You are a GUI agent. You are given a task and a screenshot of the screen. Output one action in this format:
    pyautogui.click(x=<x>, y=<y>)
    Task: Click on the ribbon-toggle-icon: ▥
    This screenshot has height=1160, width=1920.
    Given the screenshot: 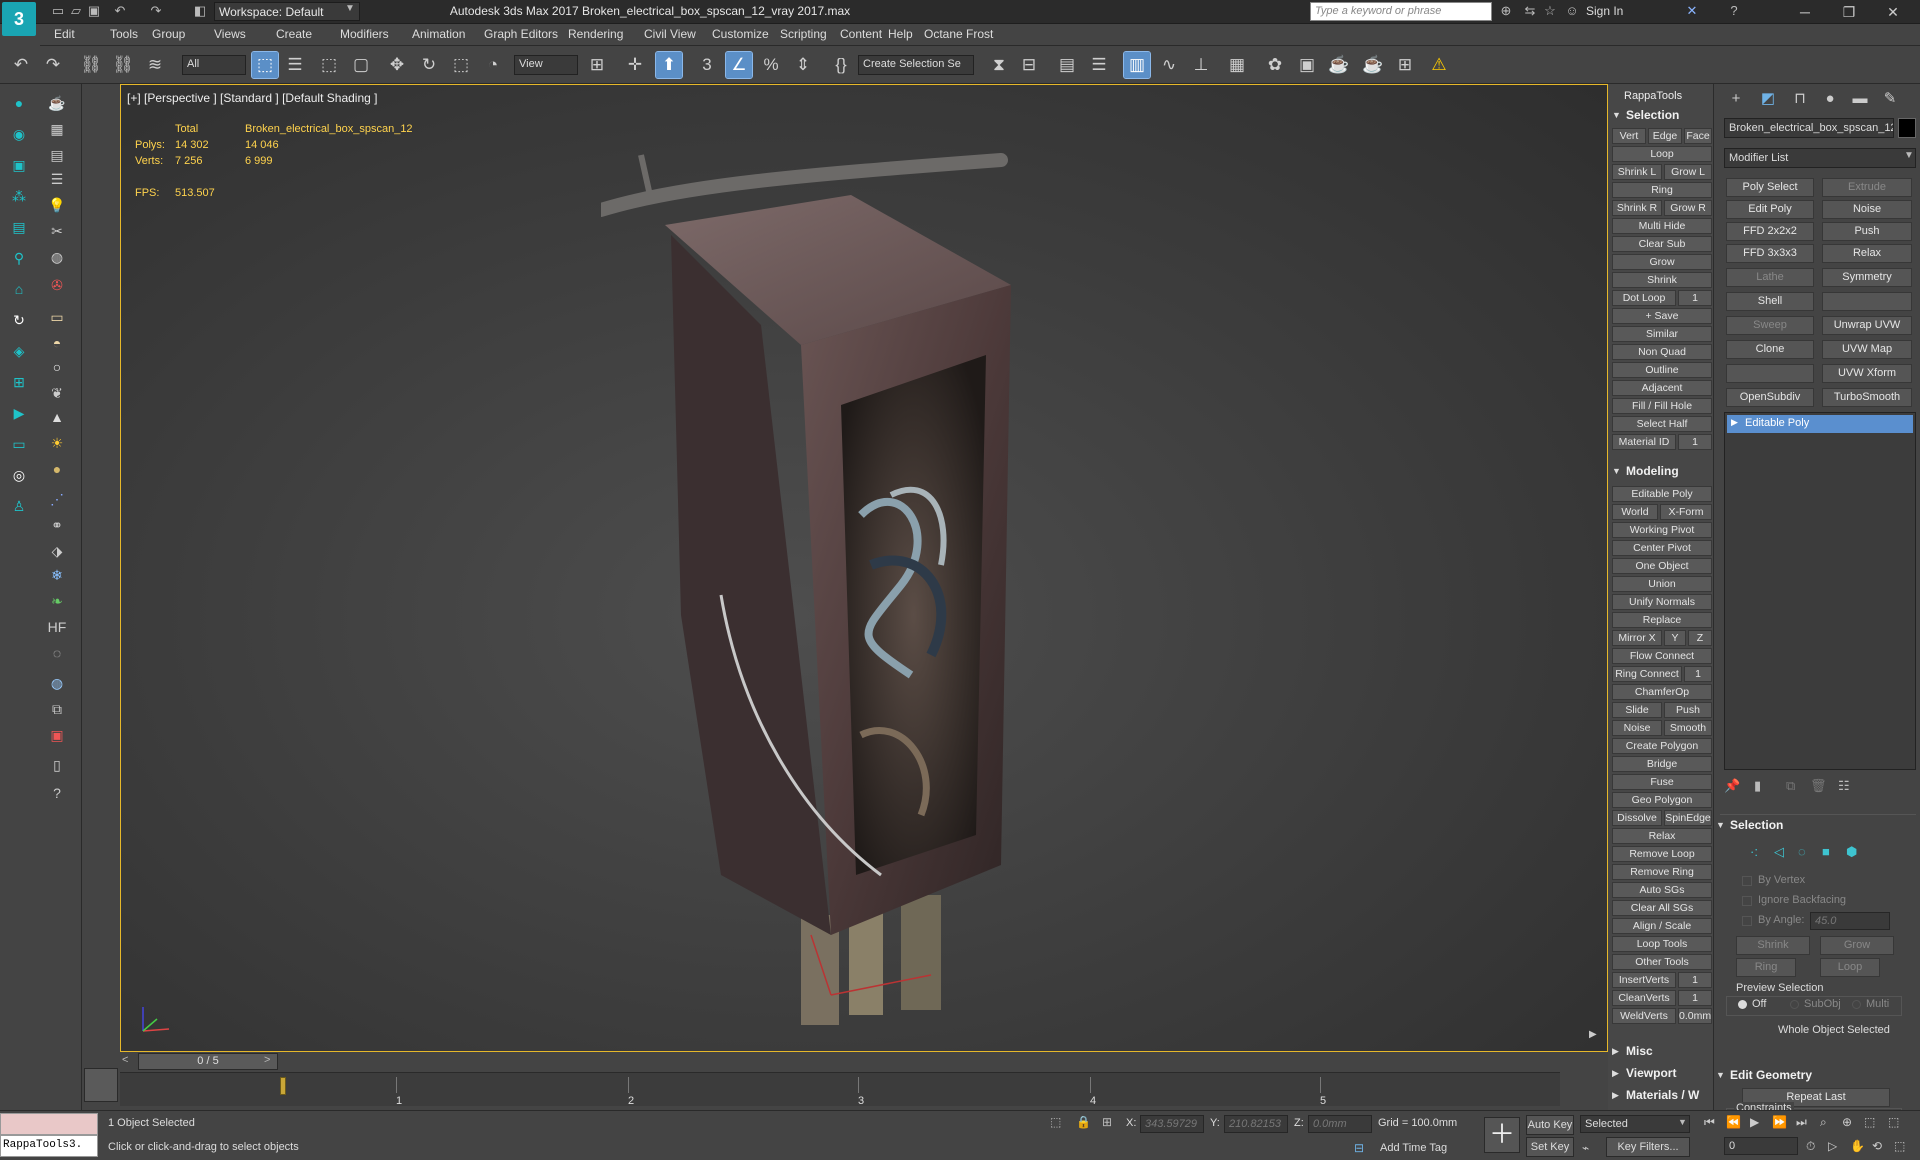 What is the action you would take?
    pyautogui.click(x=1137, y=65)
    